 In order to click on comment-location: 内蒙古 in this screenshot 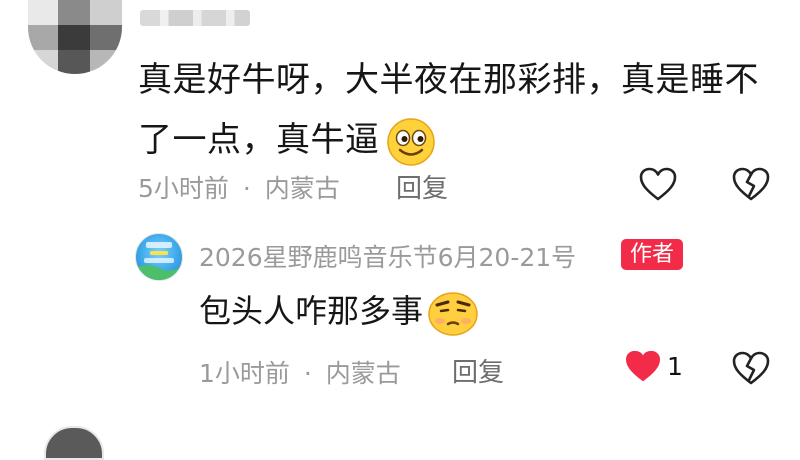, I will do `click(302, 188)`.